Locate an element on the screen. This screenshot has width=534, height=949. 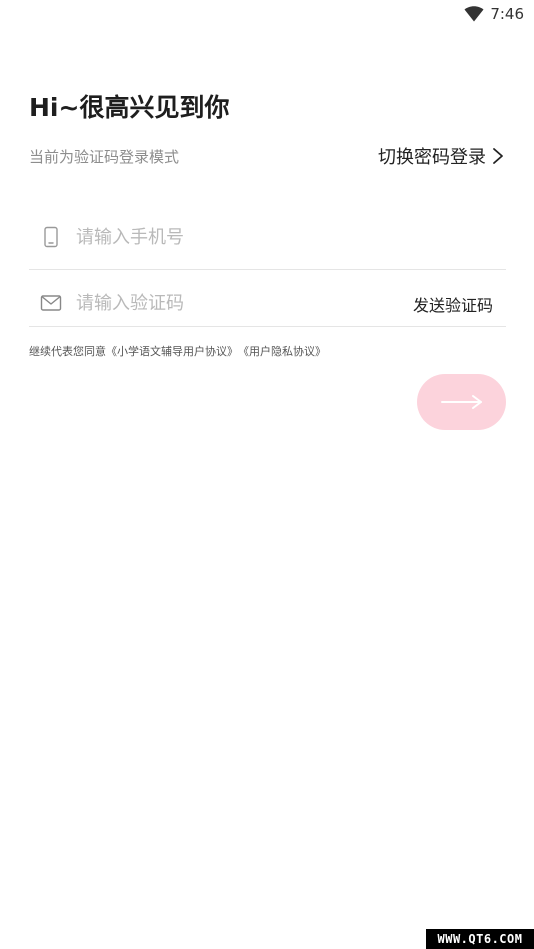
switch-password-login-link: 切换密码登录 is located at coordinates (441, 156).